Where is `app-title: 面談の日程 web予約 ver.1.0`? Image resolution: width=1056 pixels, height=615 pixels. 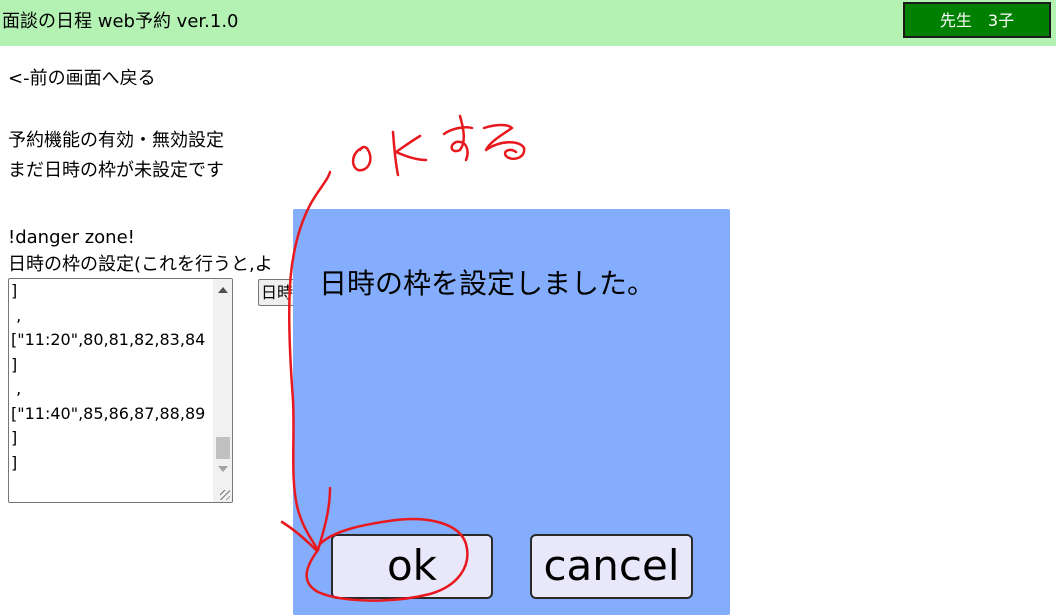
app-title: 面談の日程 web予約 ver.1.0 is located at coordinates (120, 21).